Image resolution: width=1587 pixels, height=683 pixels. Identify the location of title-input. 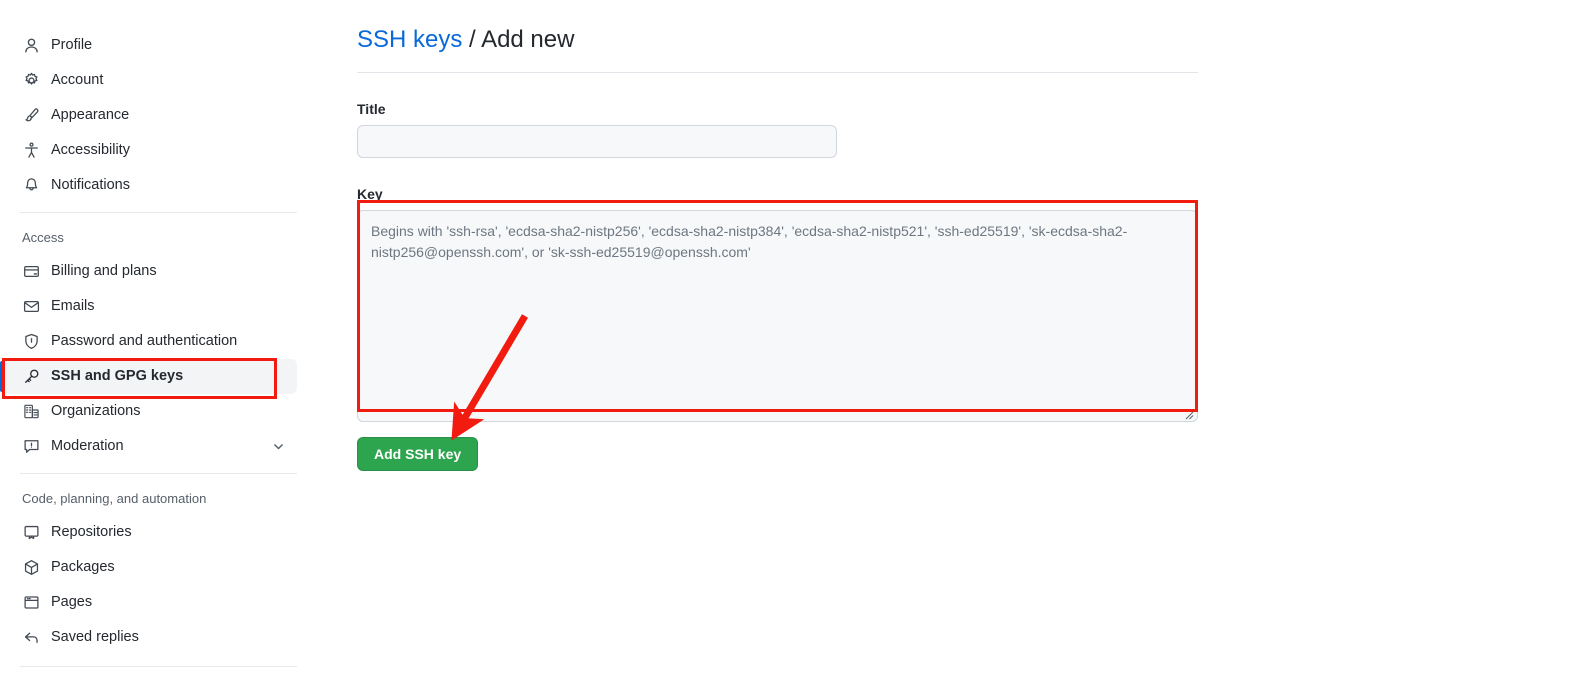
(597, 141).